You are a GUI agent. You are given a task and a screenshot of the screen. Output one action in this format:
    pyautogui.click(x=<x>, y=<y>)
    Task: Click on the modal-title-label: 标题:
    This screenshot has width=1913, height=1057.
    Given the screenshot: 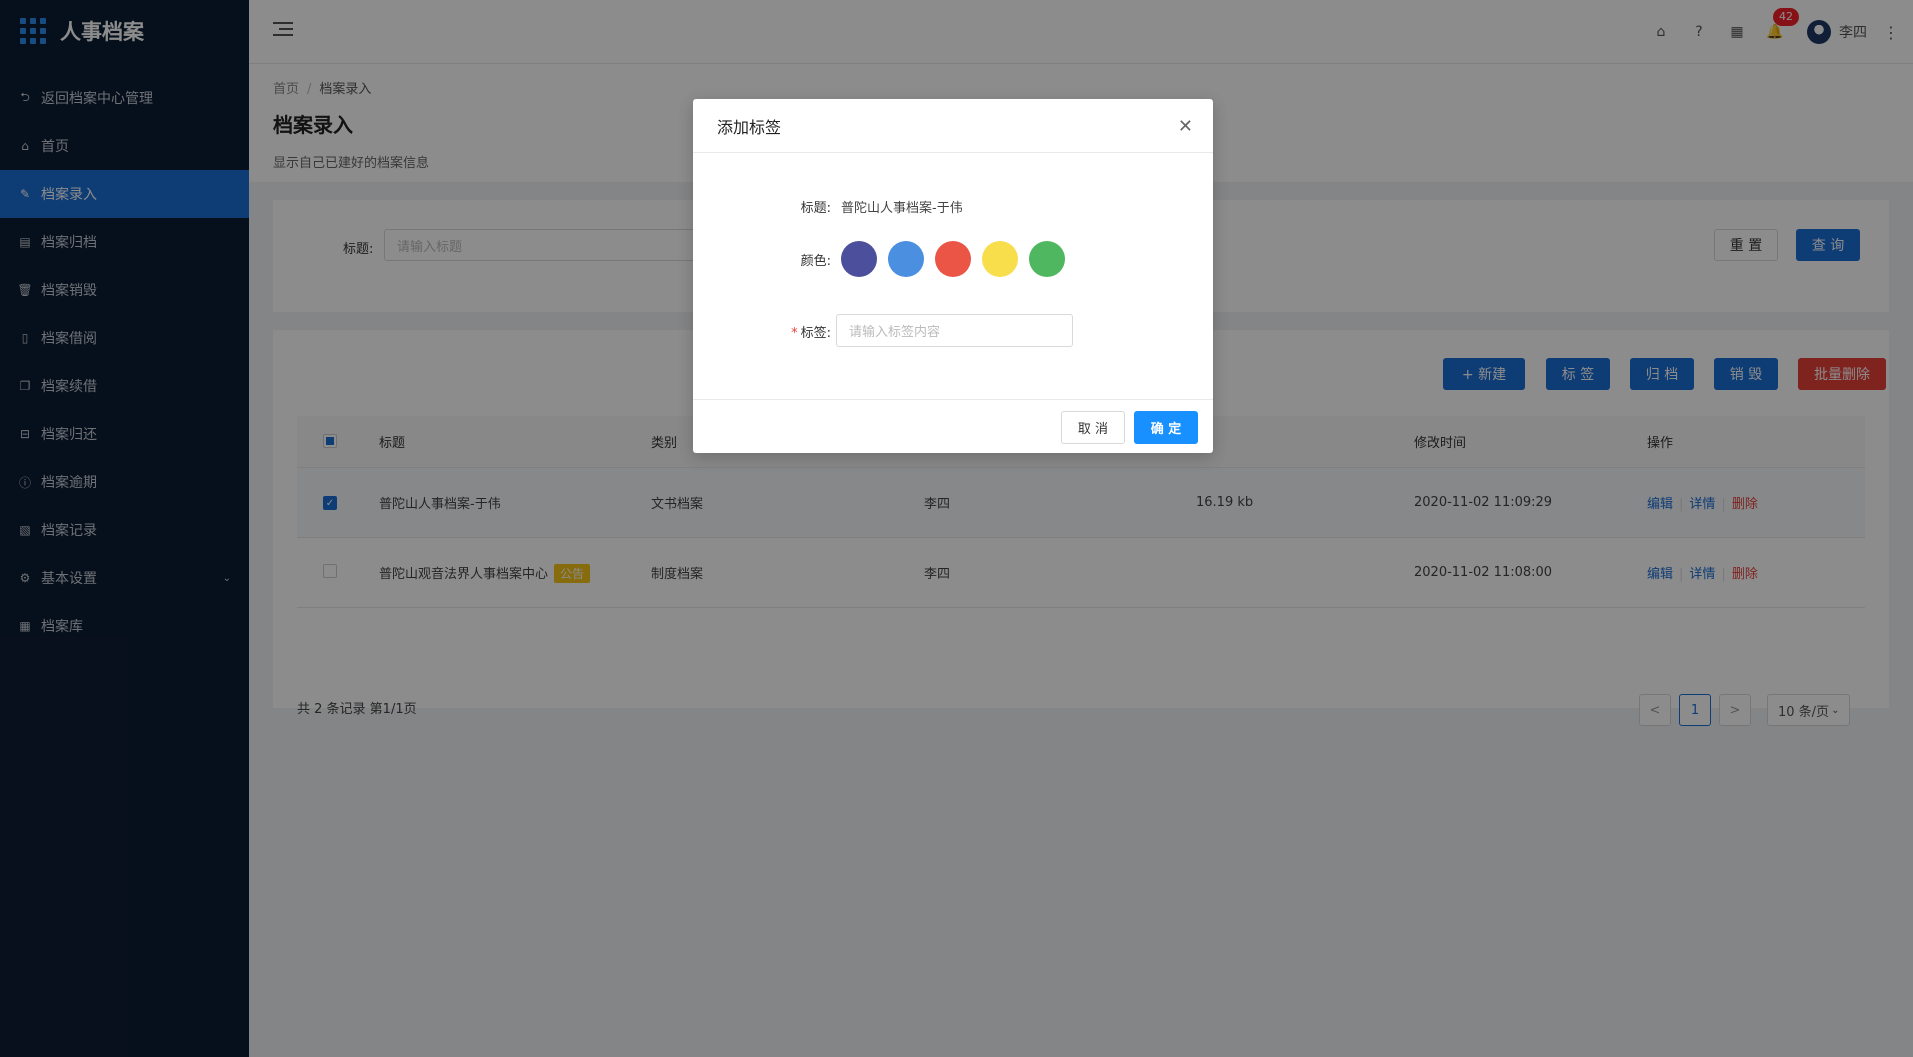 What is the action you would take?
    pyautogui.click(x=815, y=208)
    